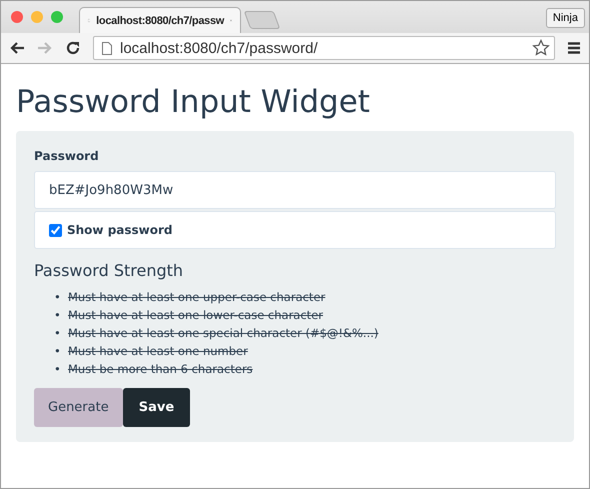 This screenshot has height=489, width=590. I want to click on strength-rule: Must have at least one number, so click(158, 351).